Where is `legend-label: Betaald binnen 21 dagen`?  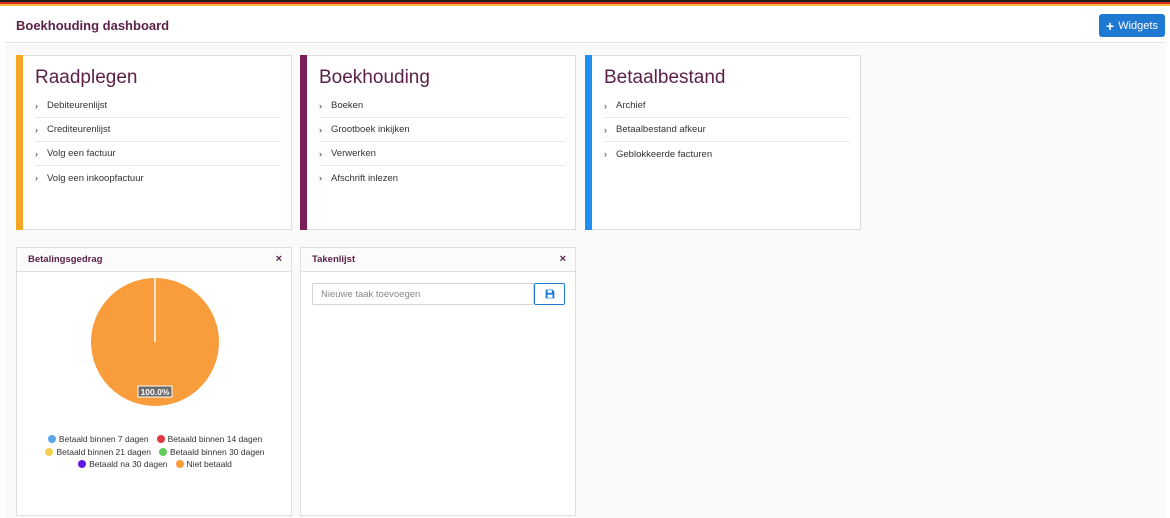 legend-label: Betaald binnen 21 dagen is located at coordinates (103, 451).